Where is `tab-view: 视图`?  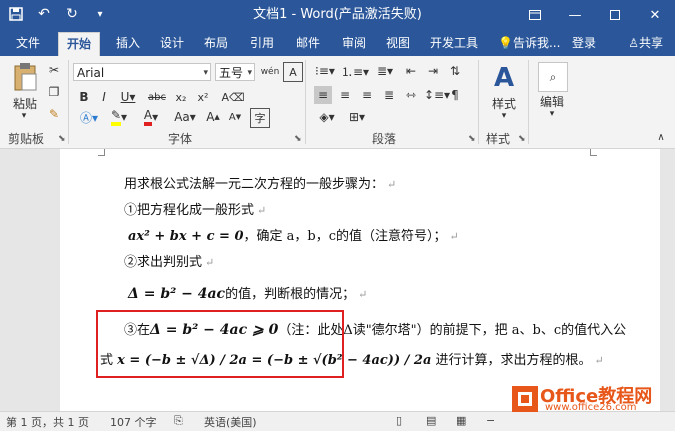
tab-view: 视图 is located at coordinates (398, 43).